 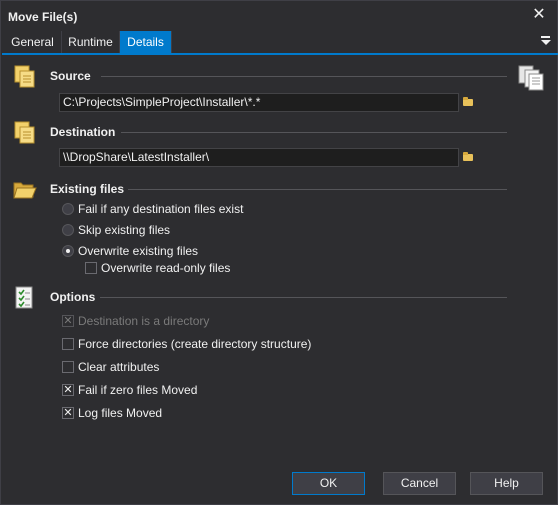 What do you see at coordinates (468, 157) in the screenshot?
I see `destination-browse-folder-icon` at bounding box center [468, 157].